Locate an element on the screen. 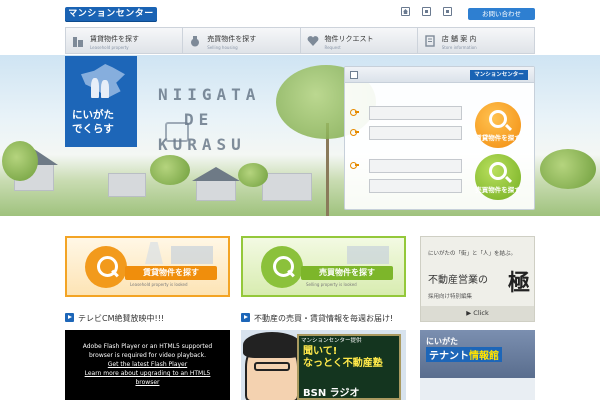 The image size is (600, 400). sale-search-button: 売買物件を探す is located at coordinates (498, 177).